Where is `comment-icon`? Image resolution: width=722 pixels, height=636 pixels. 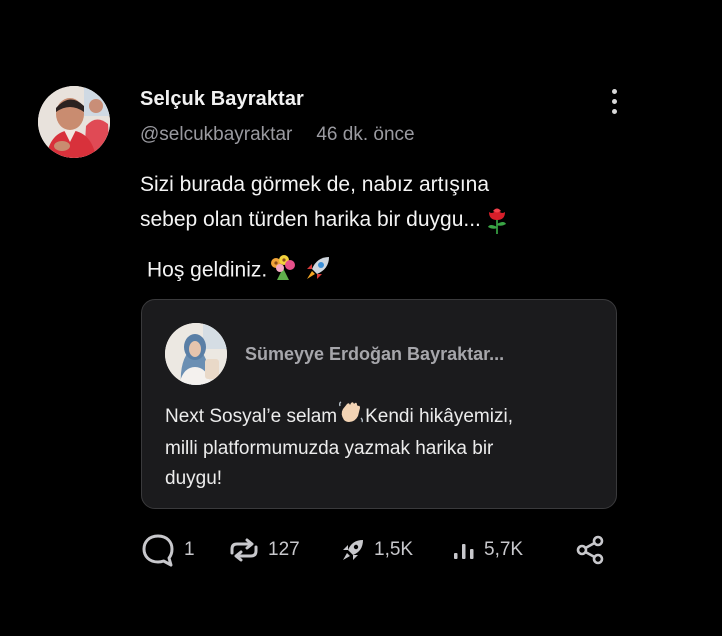
comment-icon is located at coordinates (158, 550).